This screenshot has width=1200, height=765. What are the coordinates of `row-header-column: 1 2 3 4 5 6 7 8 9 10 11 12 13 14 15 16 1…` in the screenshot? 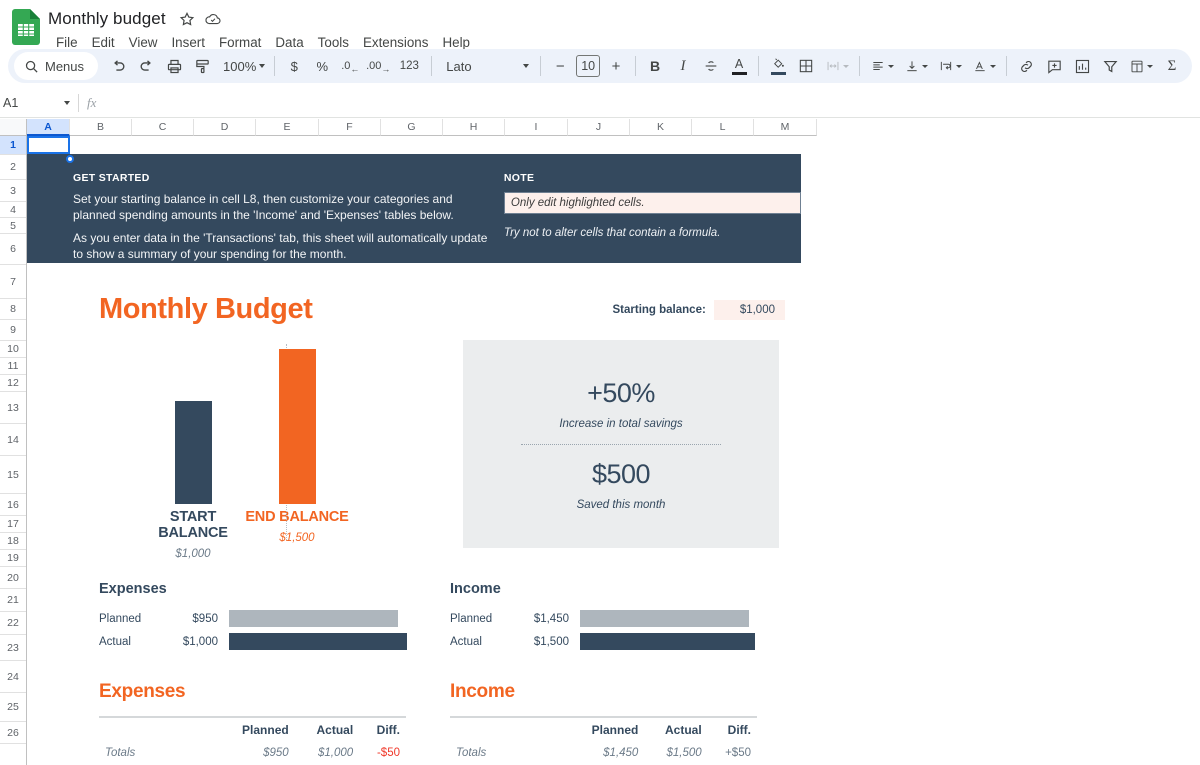 It's located at (13, 450).